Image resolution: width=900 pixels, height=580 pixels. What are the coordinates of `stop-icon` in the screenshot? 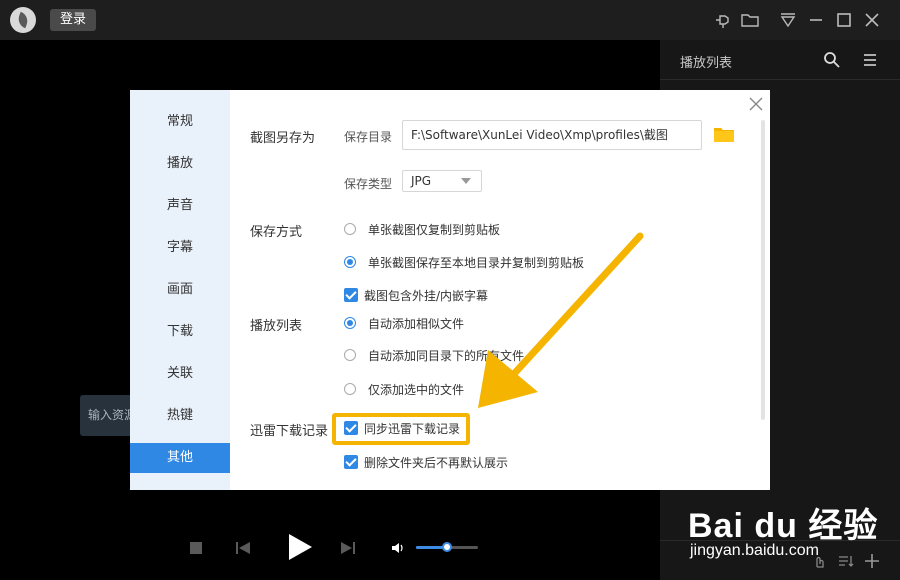 It's located at (196, 548).